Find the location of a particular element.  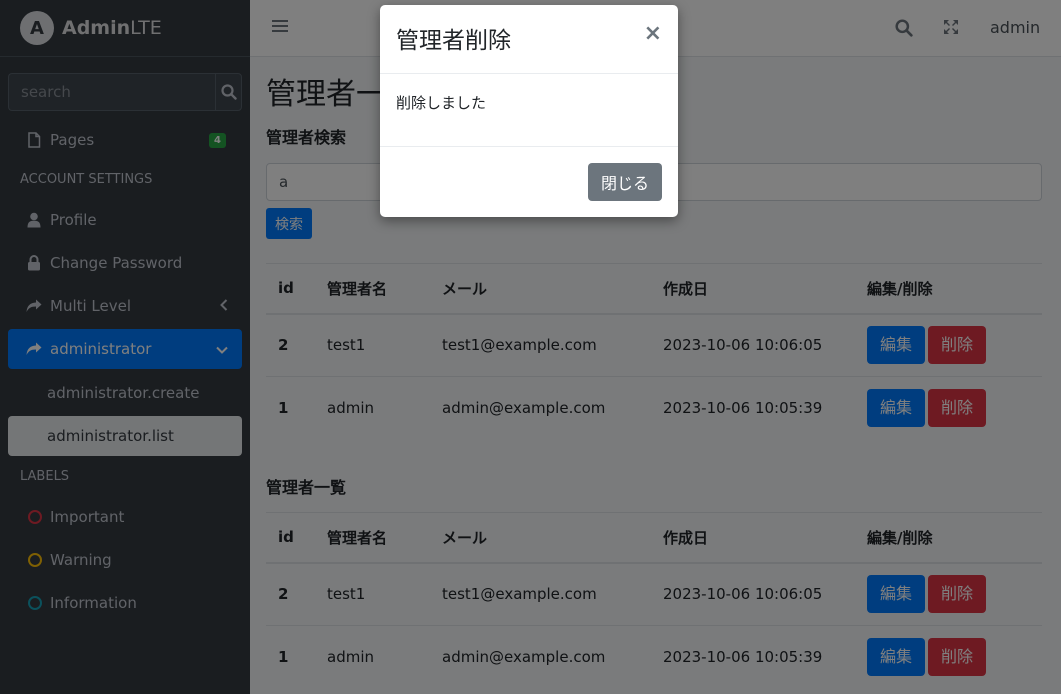

modal-header: 管理者削除 × is located at coordinates (529, 39).